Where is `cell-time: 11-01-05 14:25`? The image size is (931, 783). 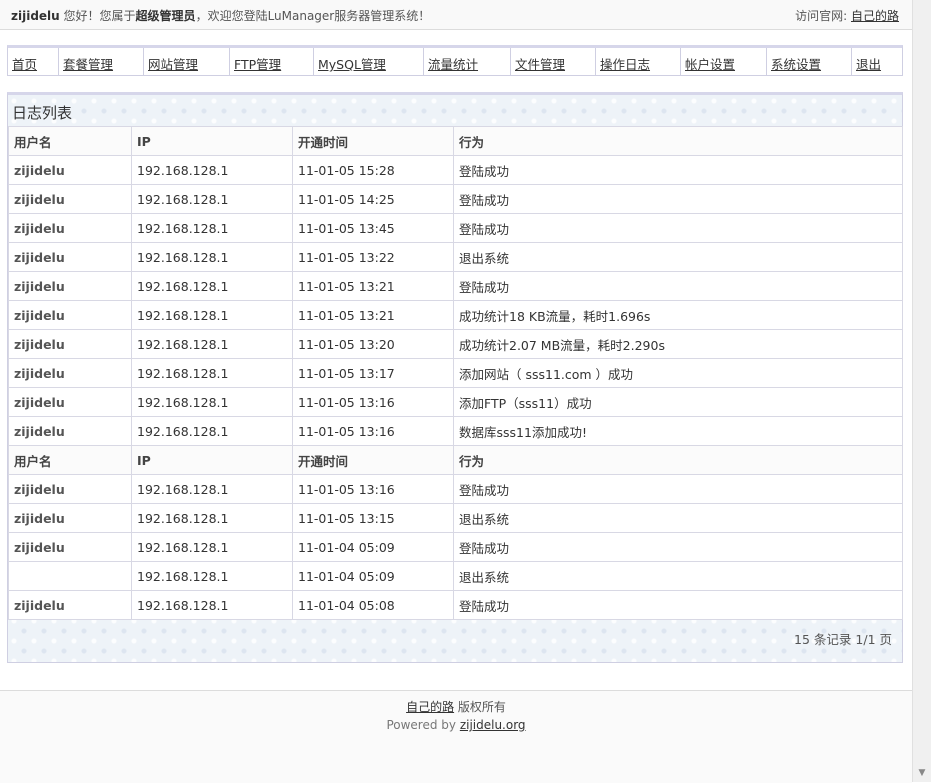
cell-time: 11-01-05 14:25 is located at coordinates (373, 199).